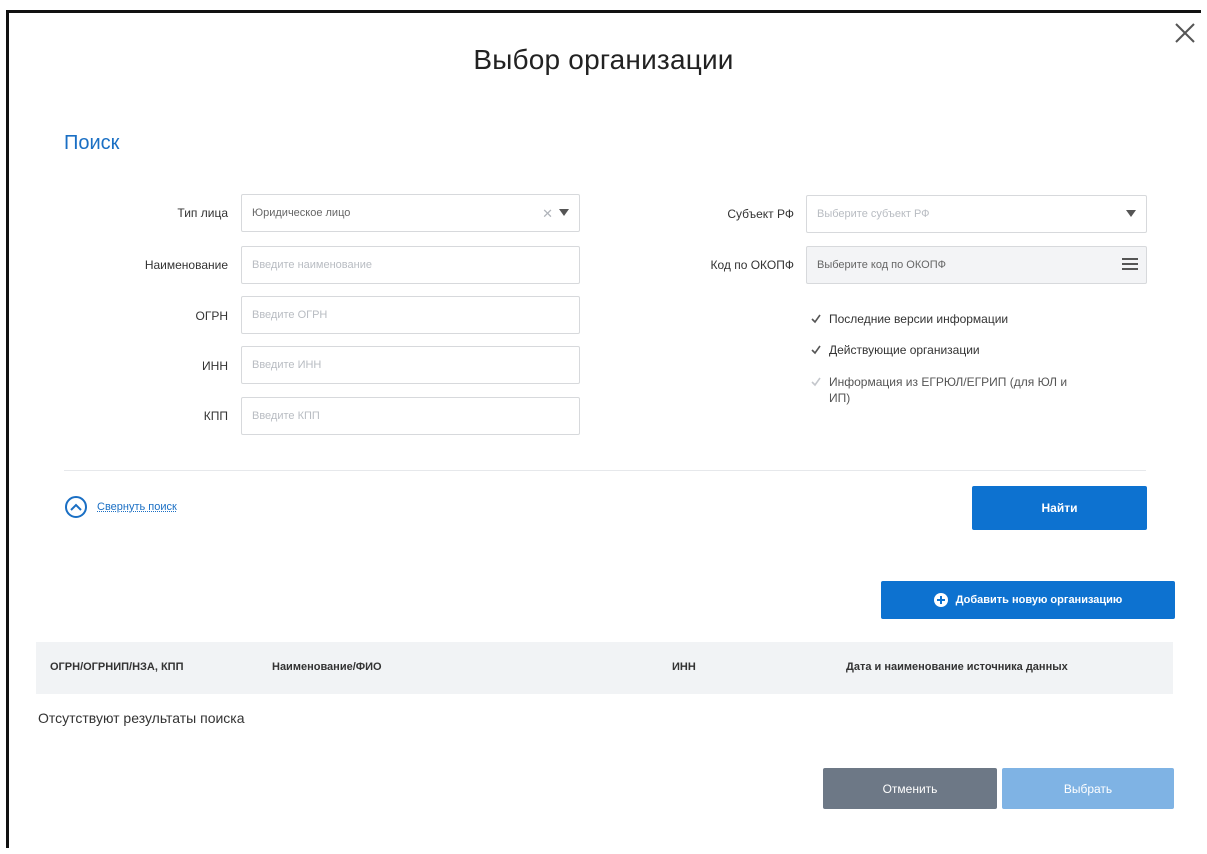 This screenshot has width=1207, height=854. What do you see at coordinates (186, 265) in the screenshot?
I see `name-label: Наименование` at bounding box center [186, 265].